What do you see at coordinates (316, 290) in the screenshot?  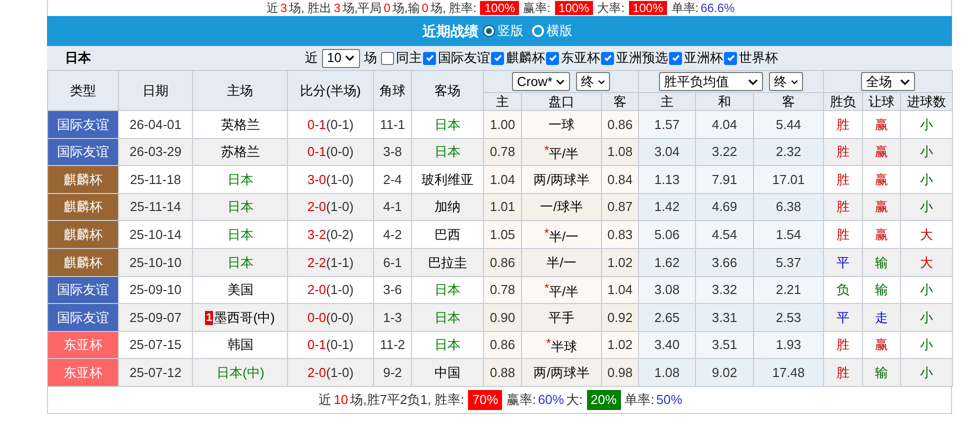 I see `full-time-score: 2-0` at bounding box center [316, 290].